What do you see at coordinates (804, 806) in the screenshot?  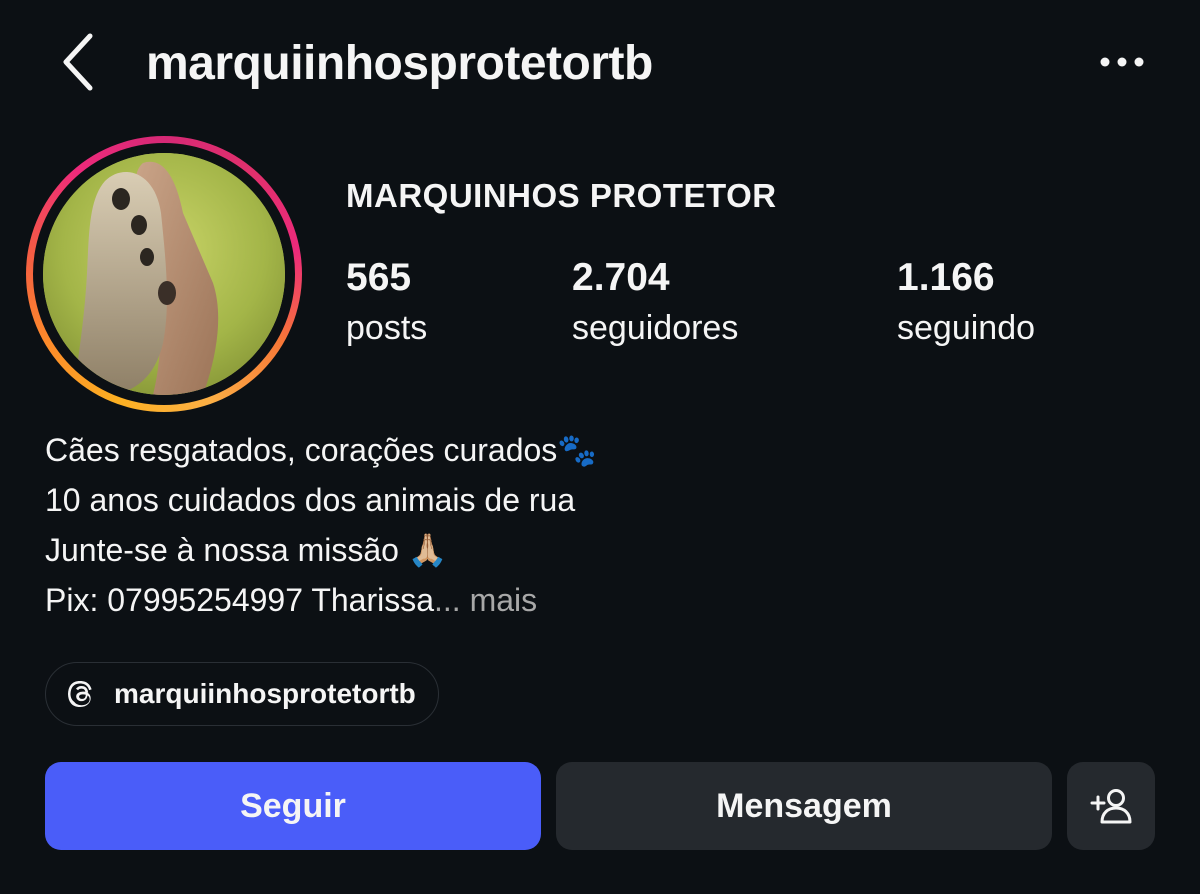 I see `message-button: Mensagem` at bounding box center [804, 806].